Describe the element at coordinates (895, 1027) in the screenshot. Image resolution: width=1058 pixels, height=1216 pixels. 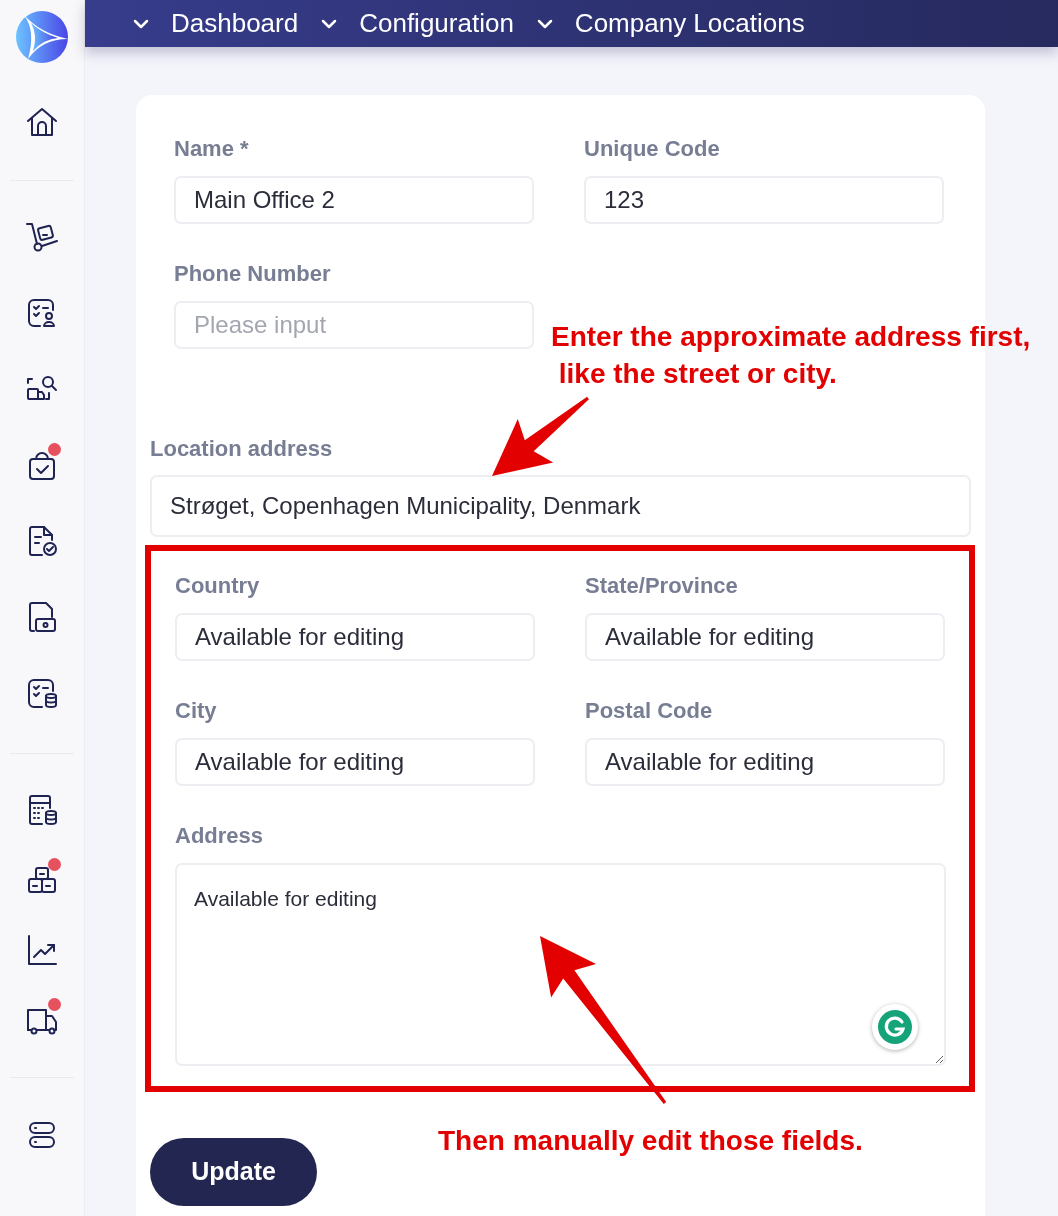
I see `assistant-icon` at that location.